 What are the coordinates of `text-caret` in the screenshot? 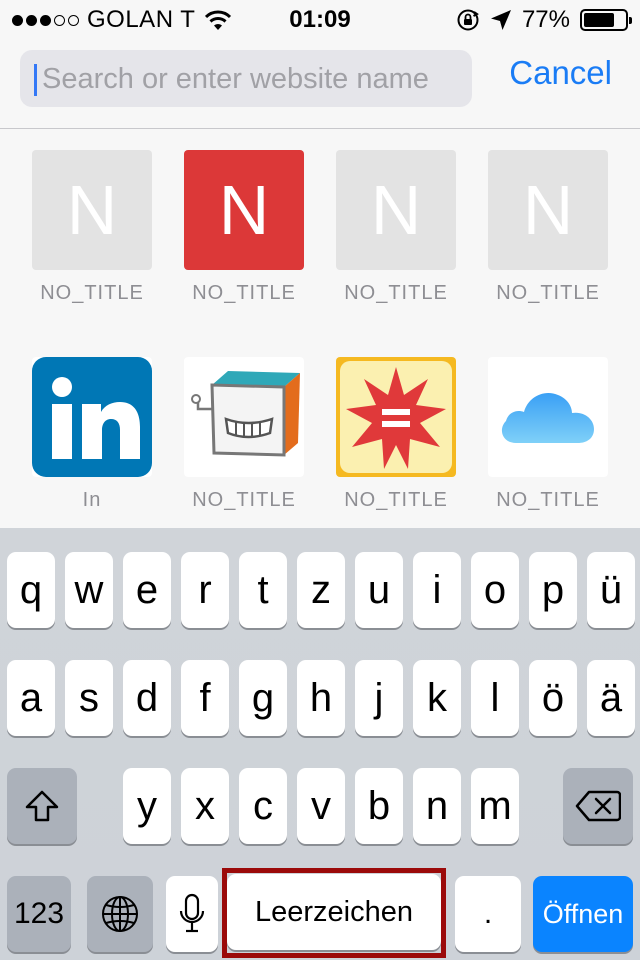 It's located at (35, 80).